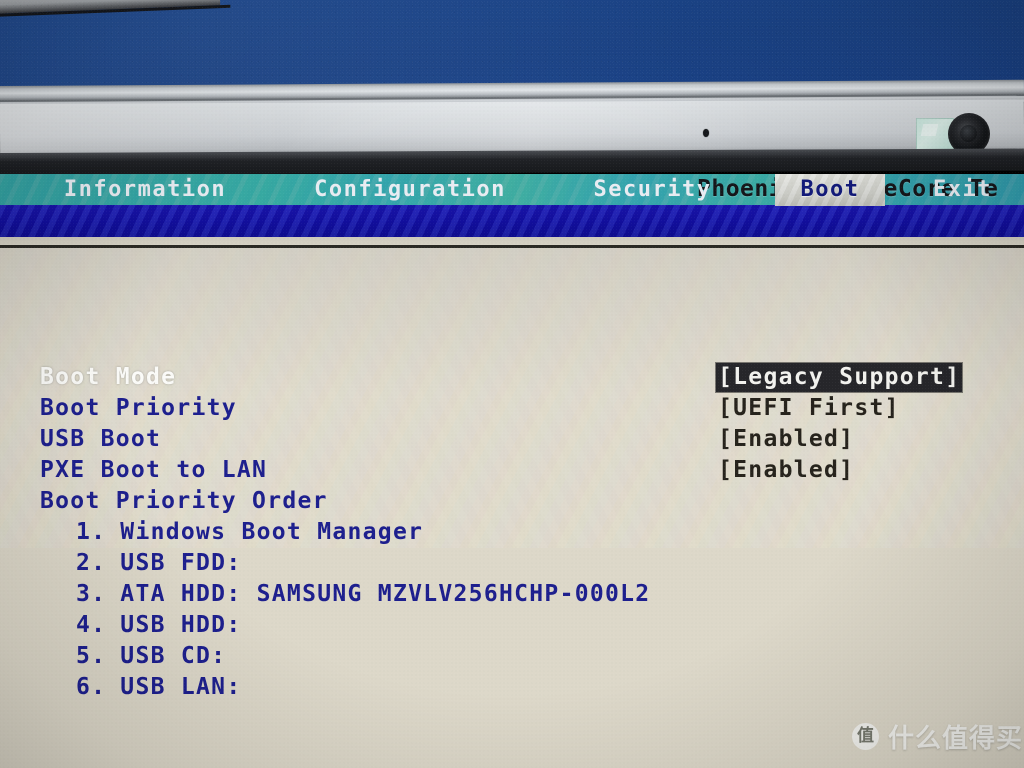  Describe the element at coordinates (108, 377) in the screenshot. I see `setting-label-boot-mode: Boot Mode` at that location.